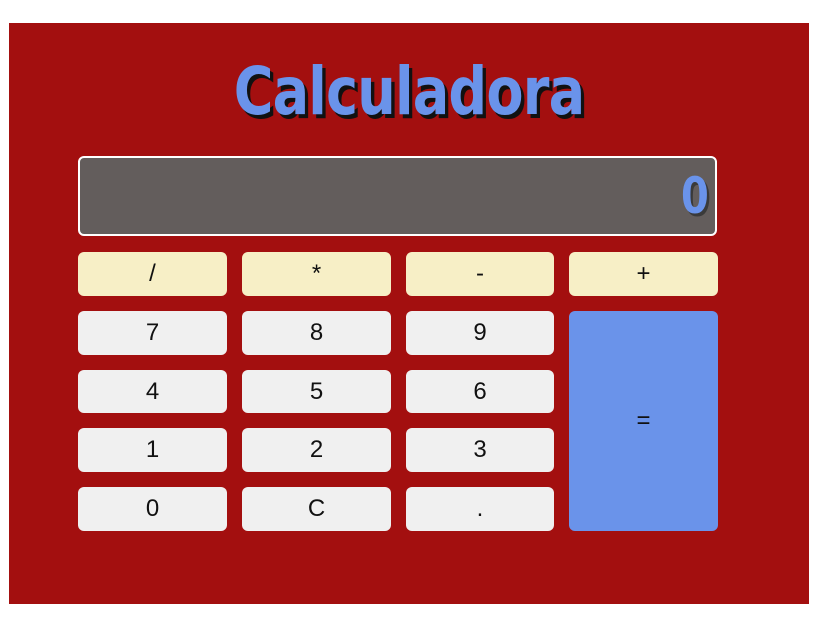 The image size is (817, 620). I want to click on add-button: +, so click(643, 274).